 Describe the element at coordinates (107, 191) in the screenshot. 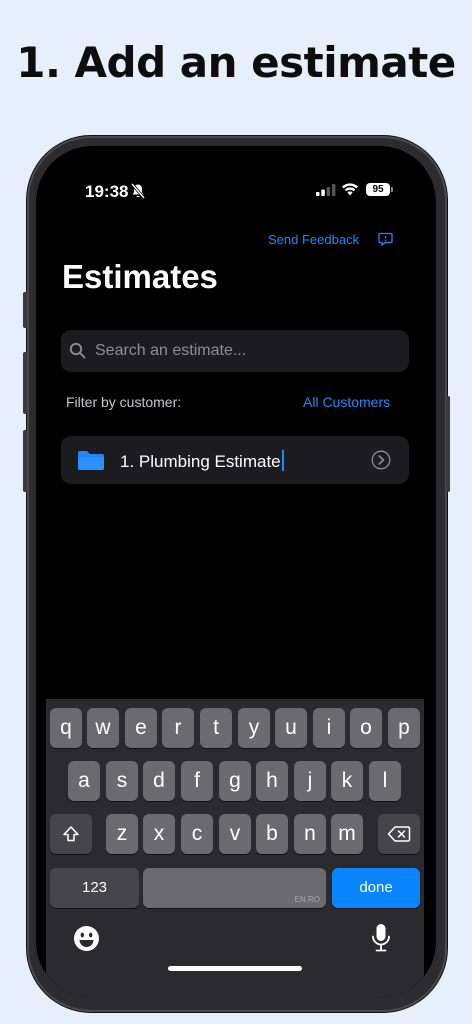

I see `status-time: 19:38` at that location.